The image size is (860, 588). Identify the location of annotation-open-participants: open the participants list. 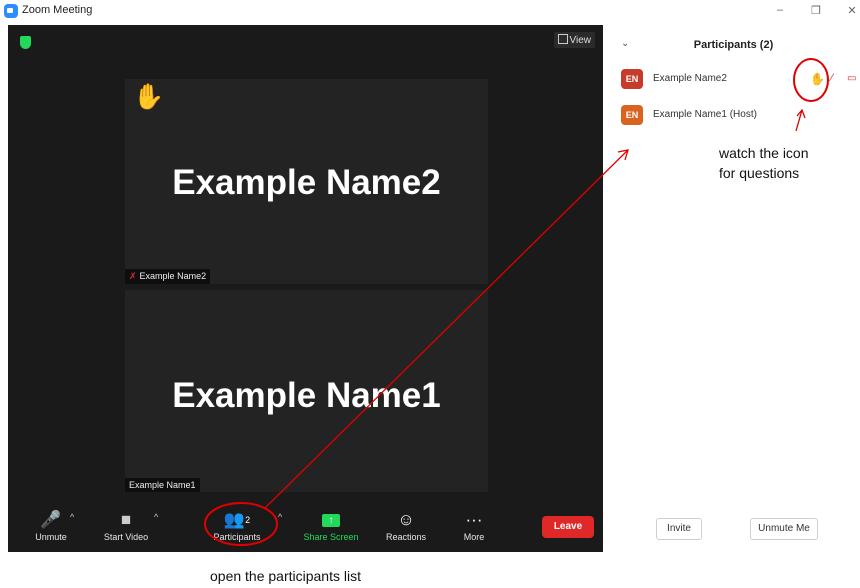
(285, 576).